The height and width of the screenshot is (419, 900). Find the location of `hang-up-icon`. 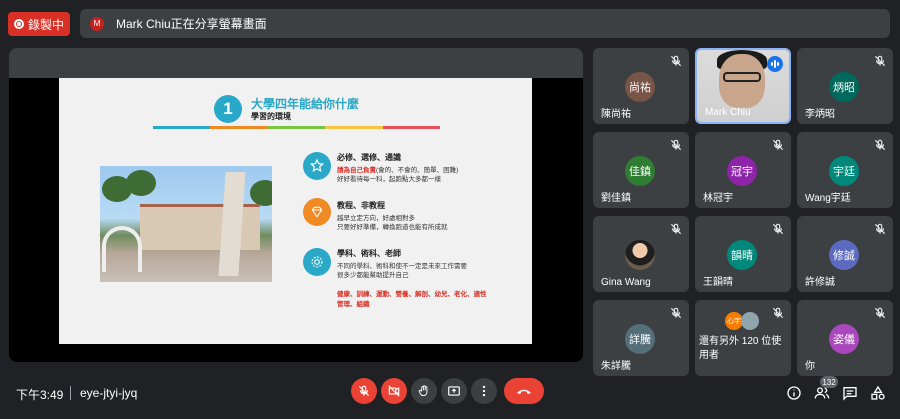

hang-up-icon is located at coordinates (524, 391).